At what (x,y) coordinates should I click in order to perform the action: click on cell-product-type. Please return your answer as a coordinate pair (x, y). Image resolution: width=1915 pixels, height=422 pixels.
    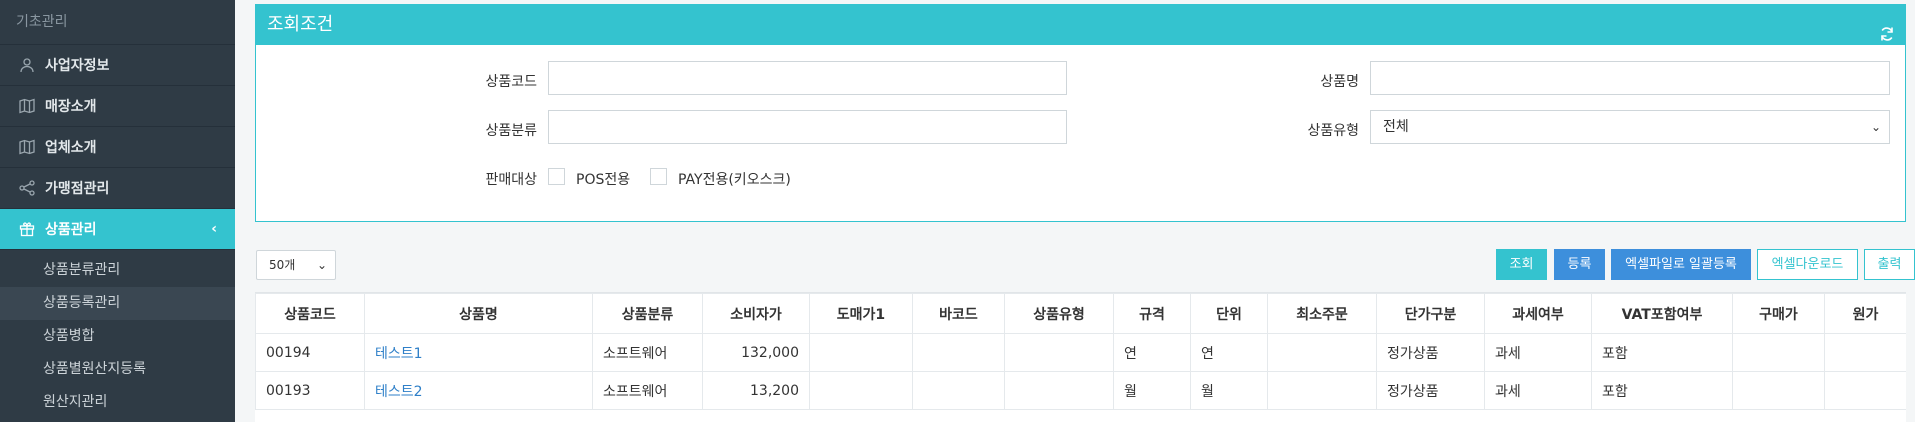
    Looking at the image, I should click on (1059, 390).